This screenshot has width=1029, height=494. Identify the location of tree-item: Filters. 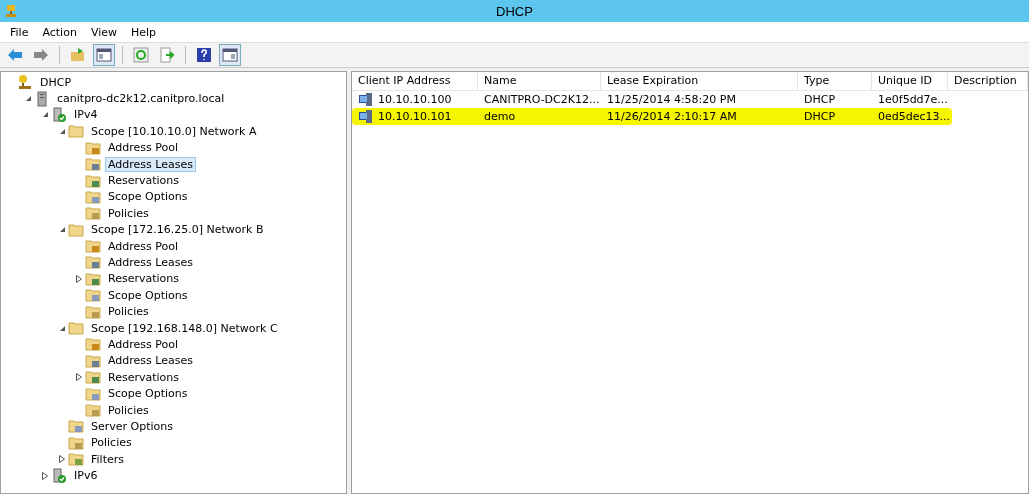
(107, 459).